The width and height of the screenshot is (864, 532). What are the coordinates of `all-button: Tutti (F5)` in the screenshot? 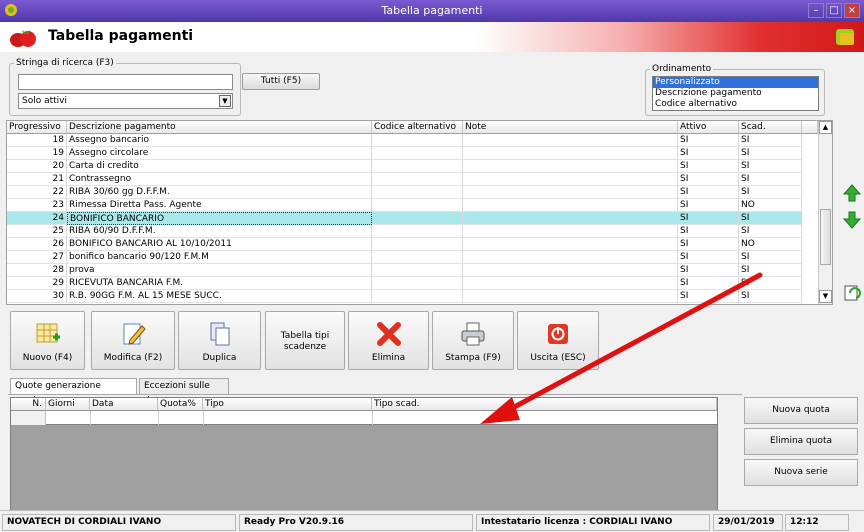 It's located at (281, 81).